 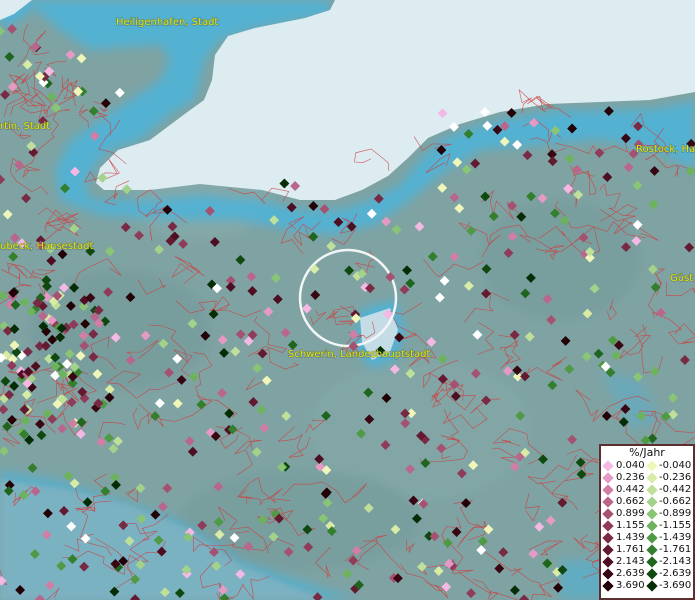 I want to click on legend-row: 3.690 -3.690, so click(x=647, y=586).